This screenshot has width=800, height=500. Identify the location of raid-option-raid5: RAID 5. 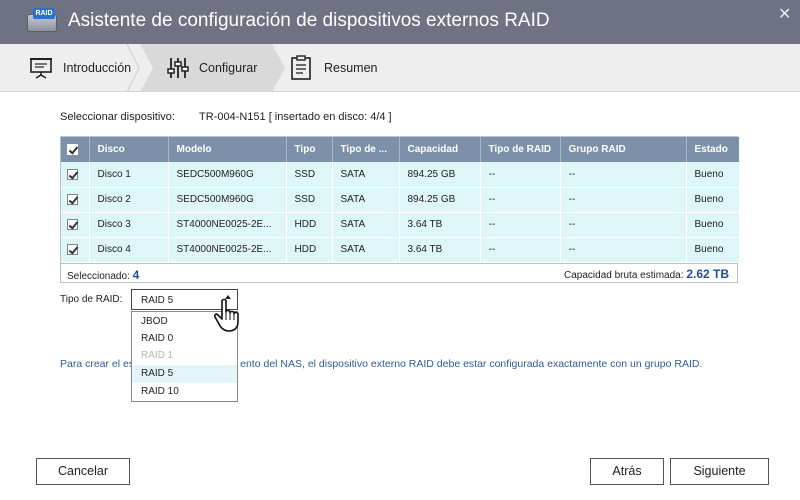
(184, 374).